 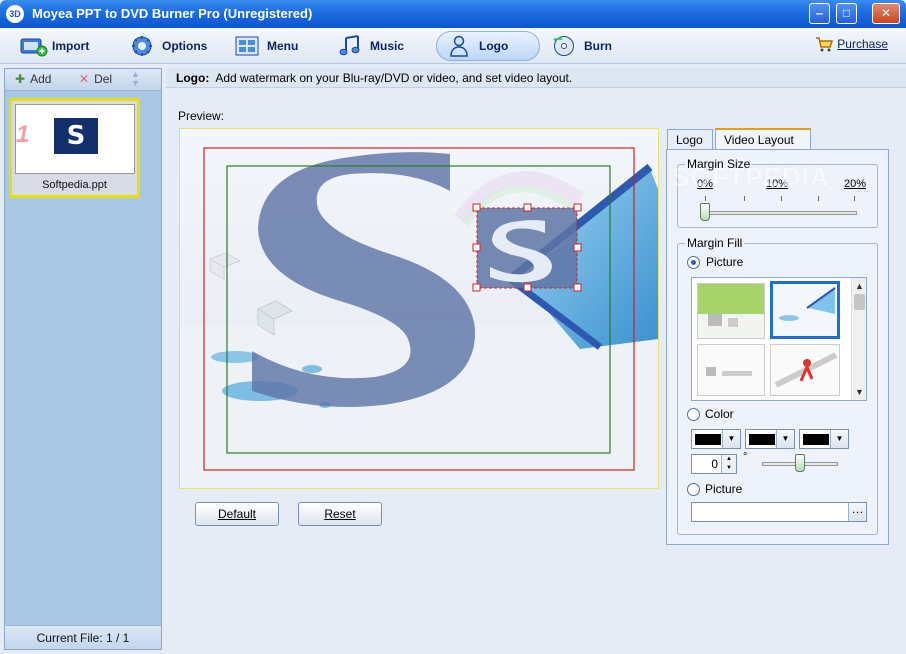 I want to click on menu-label: Menu, so click(x=283, y=46).